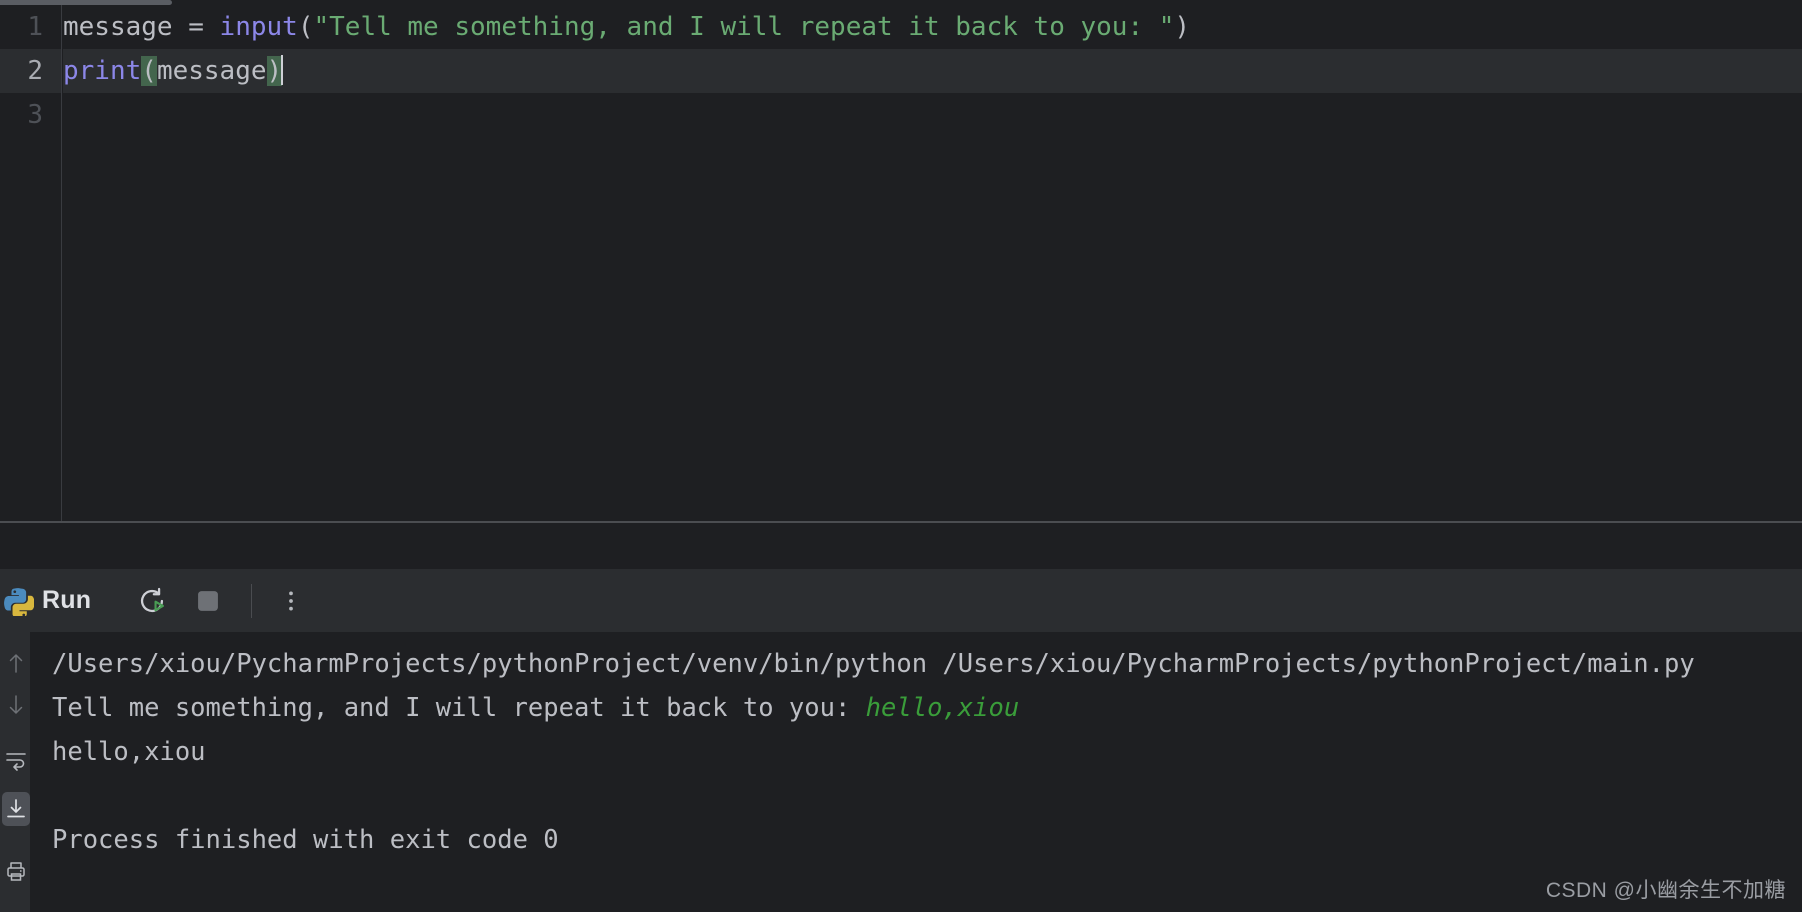 The width and height of the screenshot is (1802, 912). What do you see at coordinates (927, 840) in the screenshot?
I see `console-line: Process finished with exit code 0` at bounding box center [927, 840].